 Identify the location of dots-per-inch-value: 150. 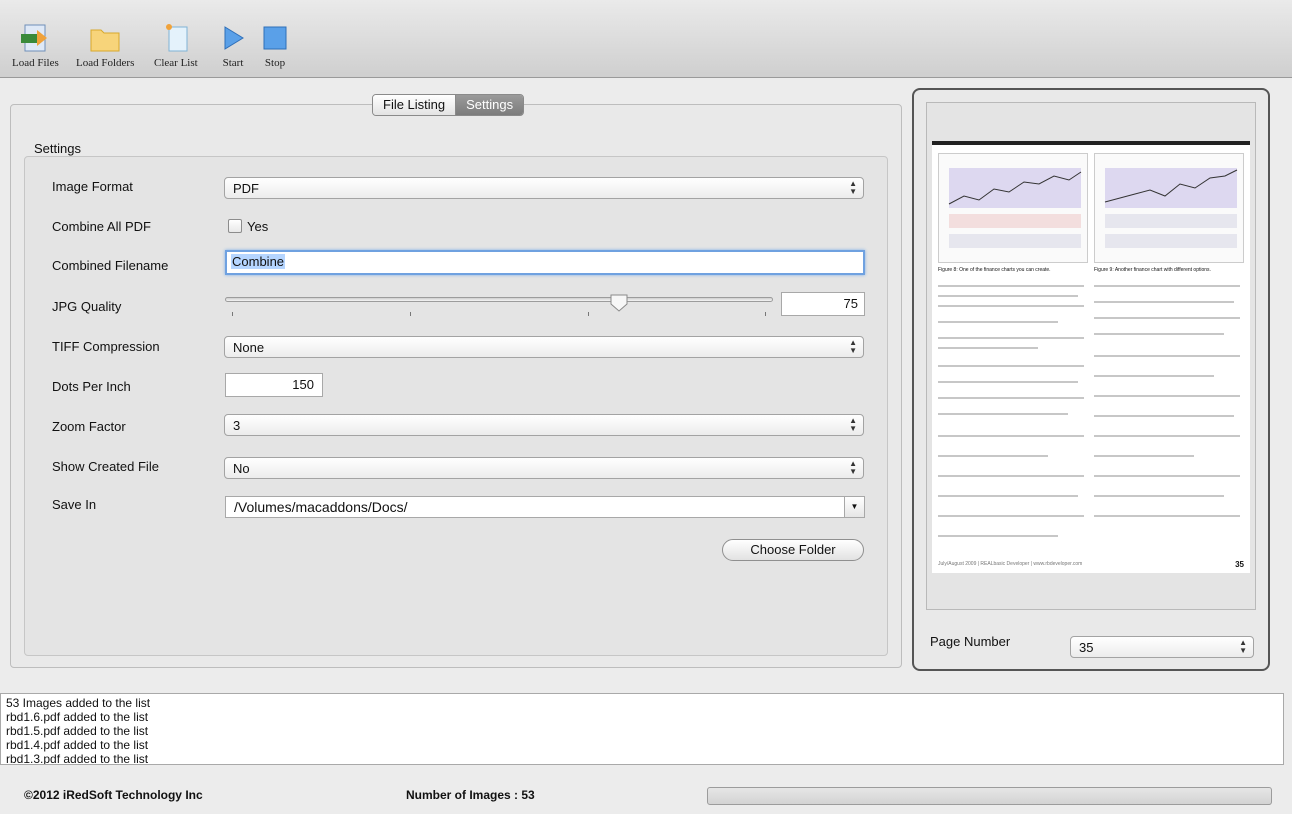
(303, 384).